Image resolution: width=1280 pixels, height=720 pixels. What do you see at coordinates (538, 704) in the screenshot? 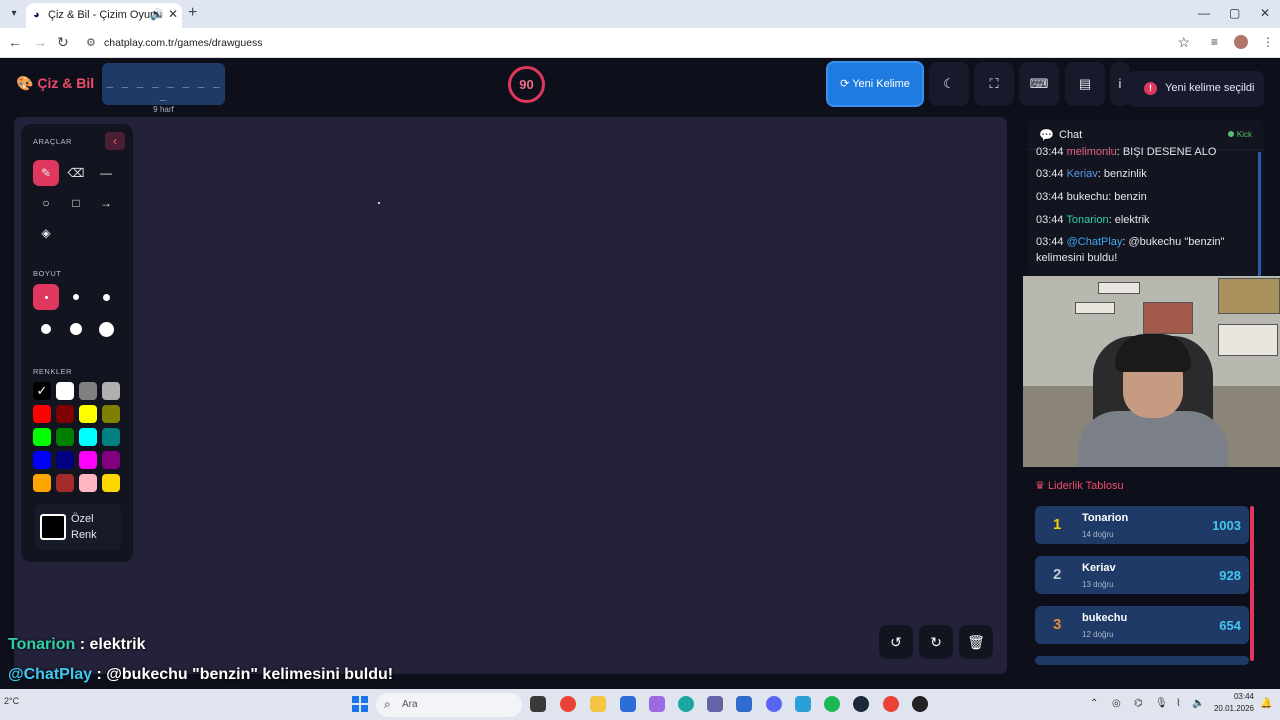
I see `task-view-icon` at bounding box center [538, 704].